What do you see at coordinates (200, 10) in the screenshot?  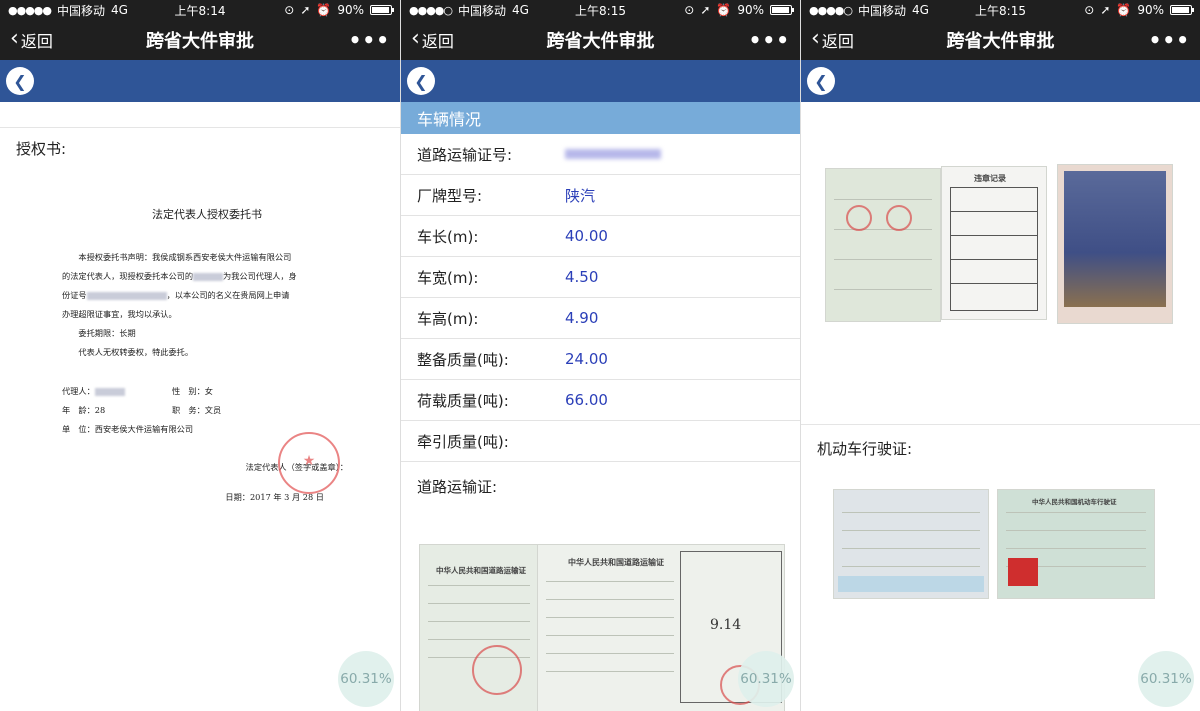 I see `status-bar: ●●●●● 中国移动 4G 上午8:14 ⊙ ➚ ⏰ 90%` at bounding box center [200, 10].